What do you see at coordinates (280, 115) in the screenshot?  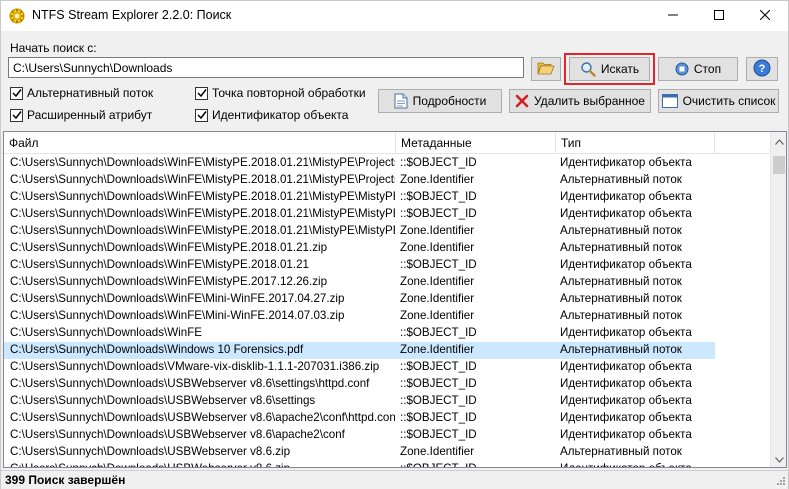 I see `object-id-label: Идентификатор объекта` at bounding box center [280, 115].